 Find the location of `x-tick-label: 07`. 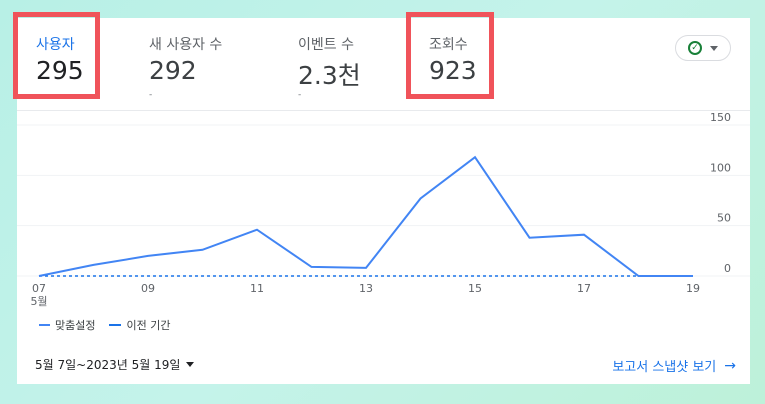

x-tick-label: 07 is located at coordinates (39, 288).